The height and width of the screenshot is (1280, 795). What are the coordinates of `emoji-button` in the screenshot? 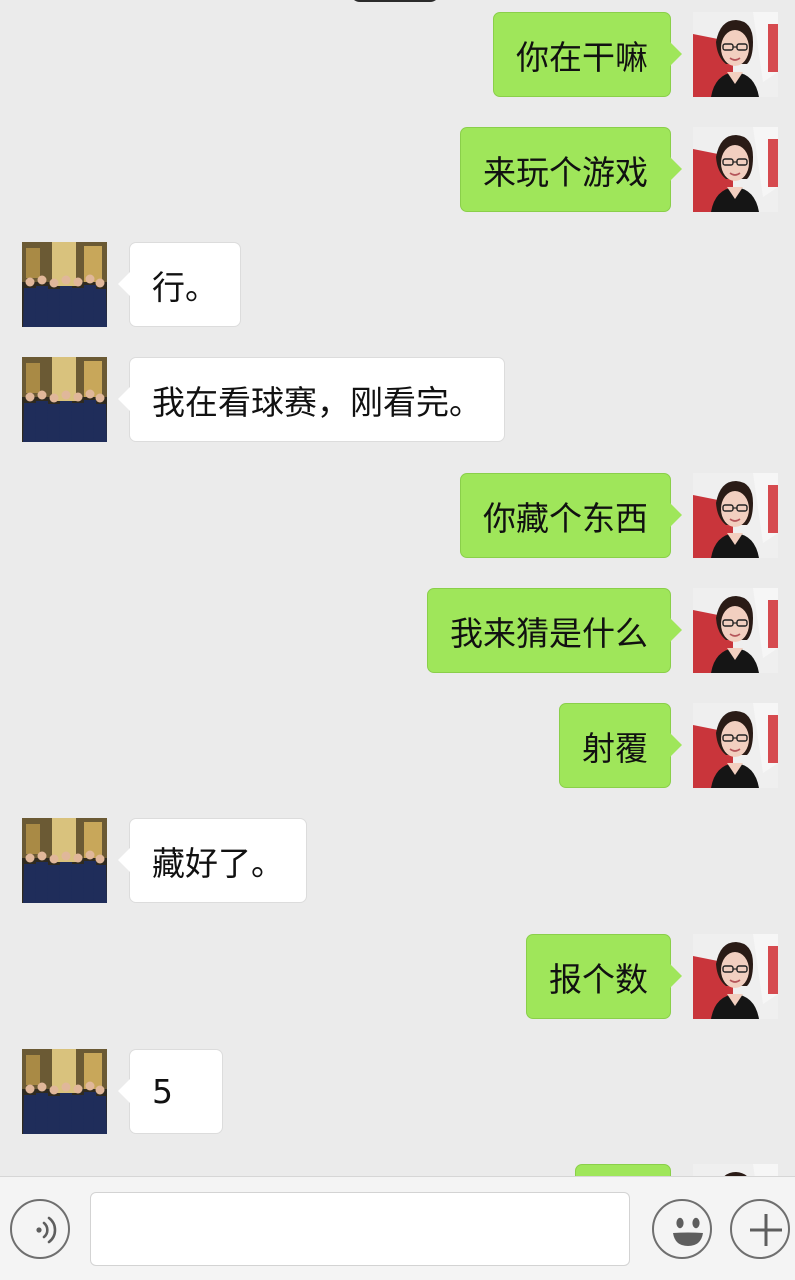 It's located at (682, 1229).